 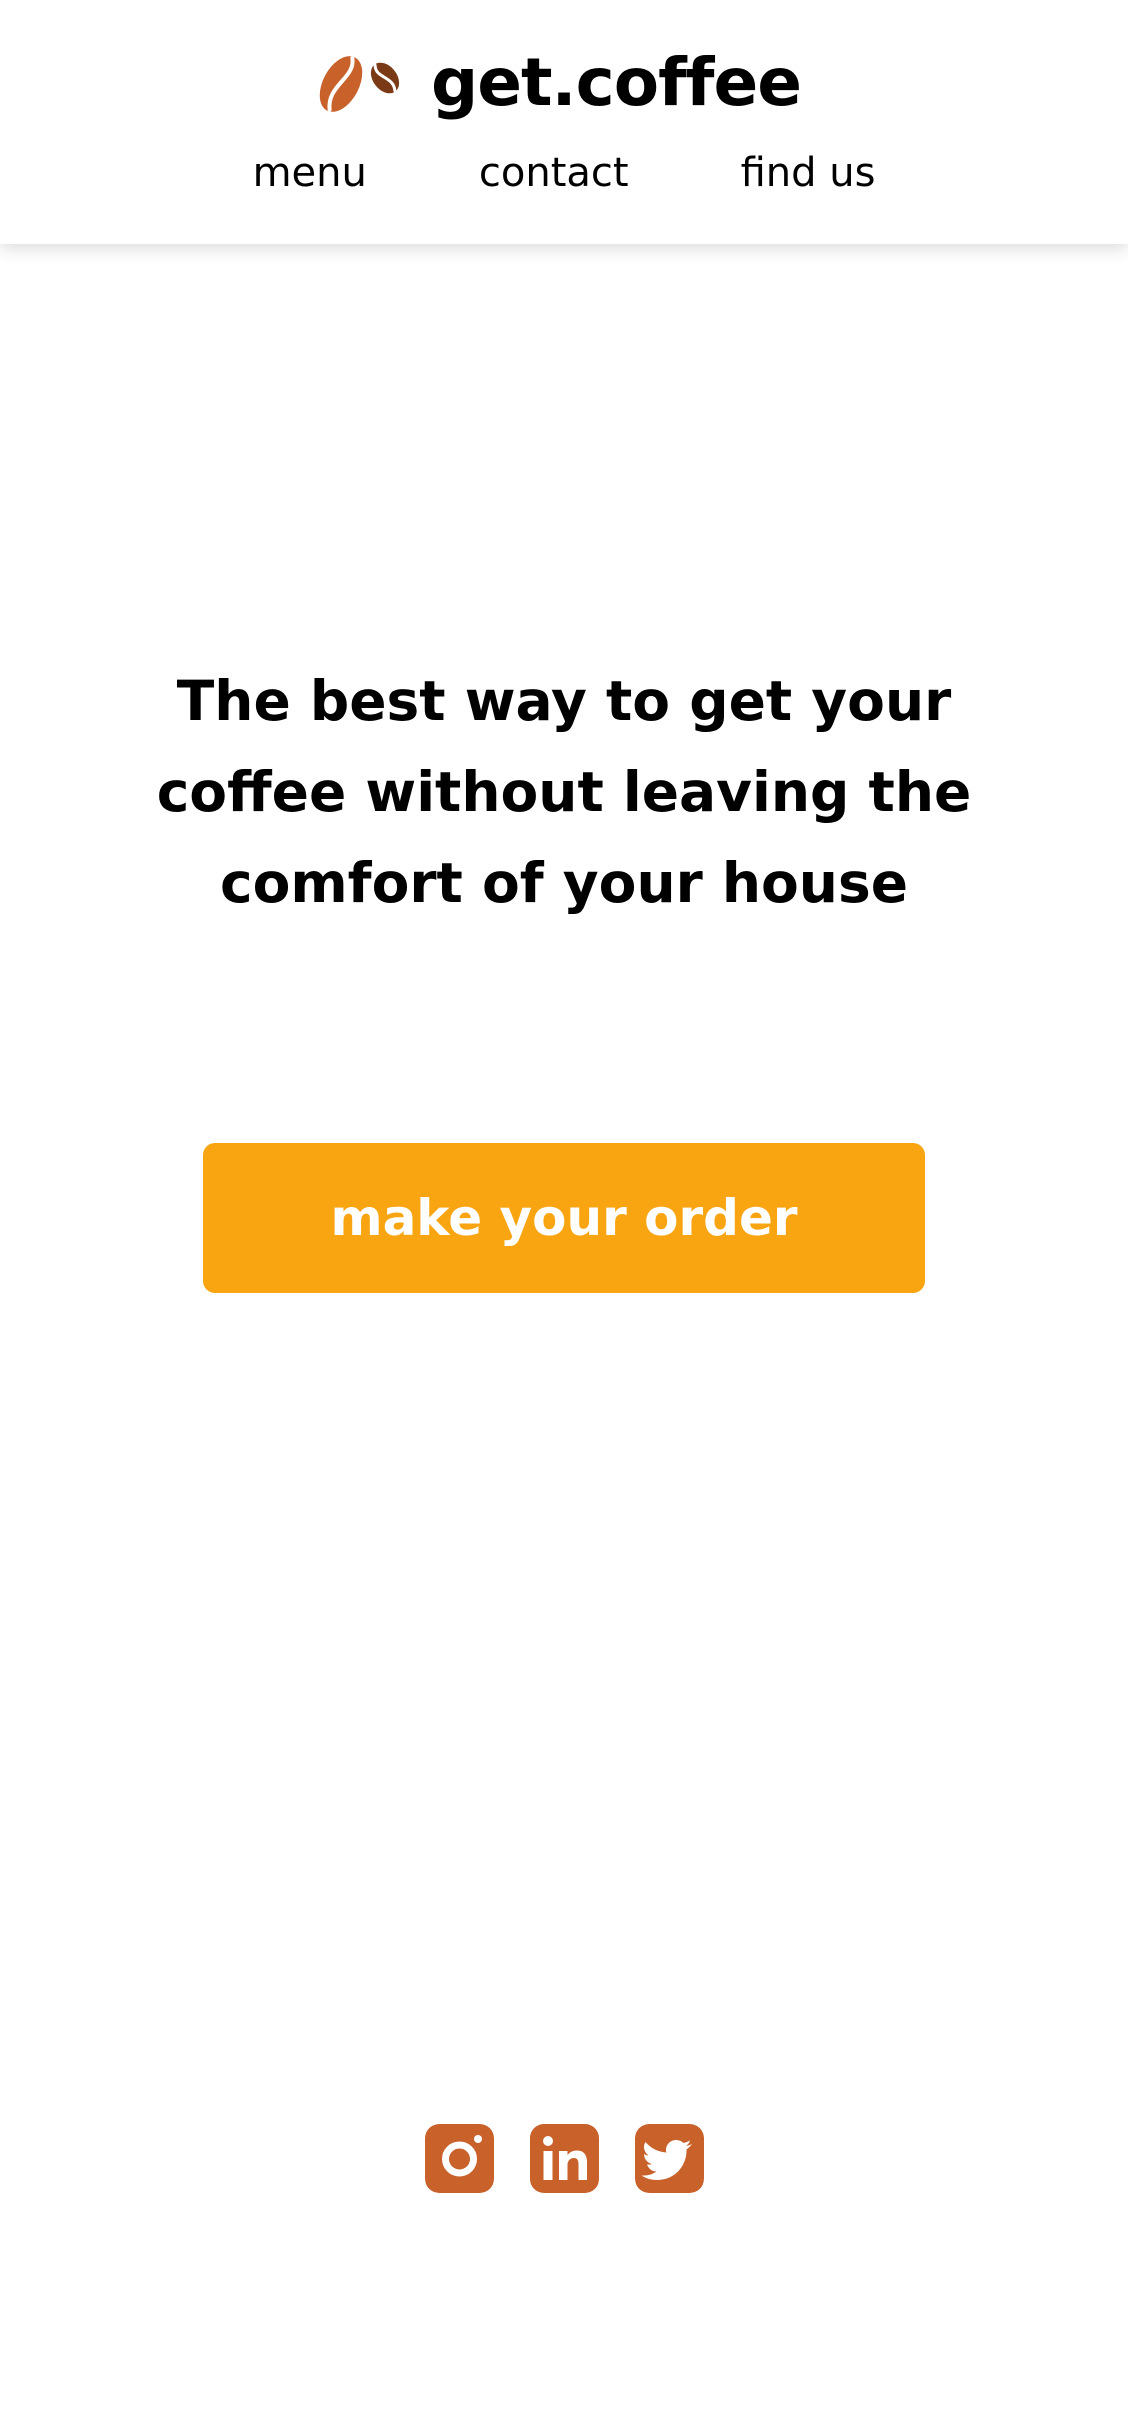 What do you see at coordinates (564, 1218) in the screenshot?
I see `make-order-button: make your order` at bounding box center [564, 1218].